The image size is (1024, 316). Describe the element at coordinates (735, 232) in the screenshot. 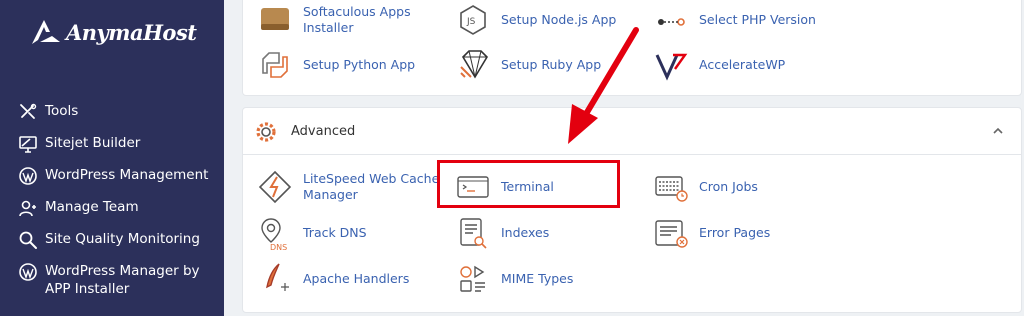

I see `item-label: Error Pages` at that location.